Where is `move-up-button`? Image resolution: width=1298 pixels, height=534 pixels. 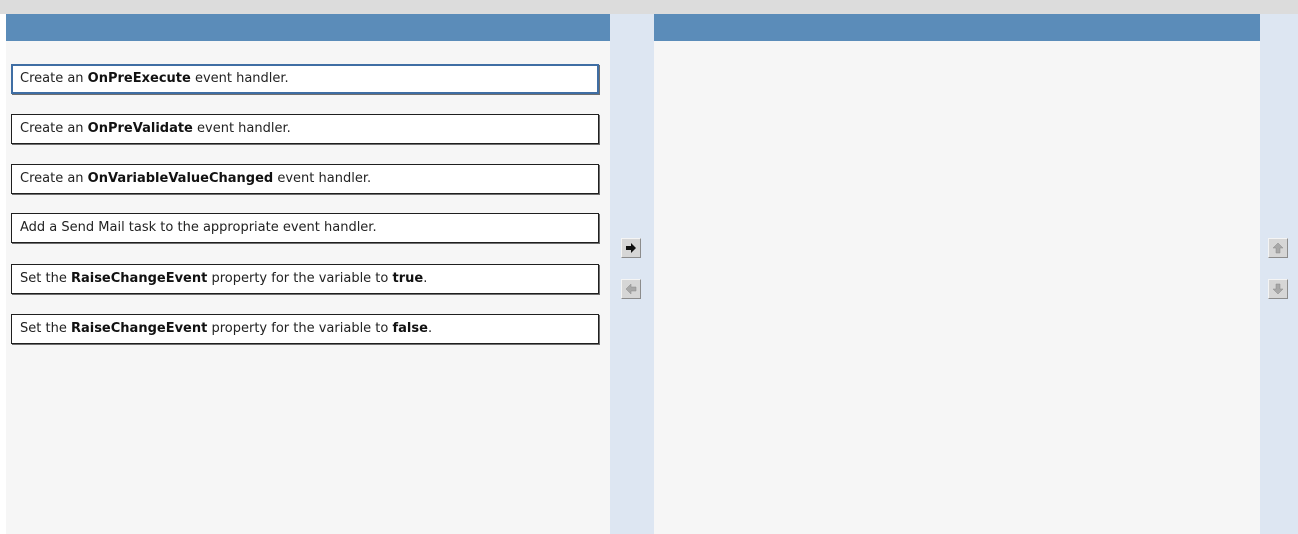 move-up-button is located at coordinates (1278, 248).